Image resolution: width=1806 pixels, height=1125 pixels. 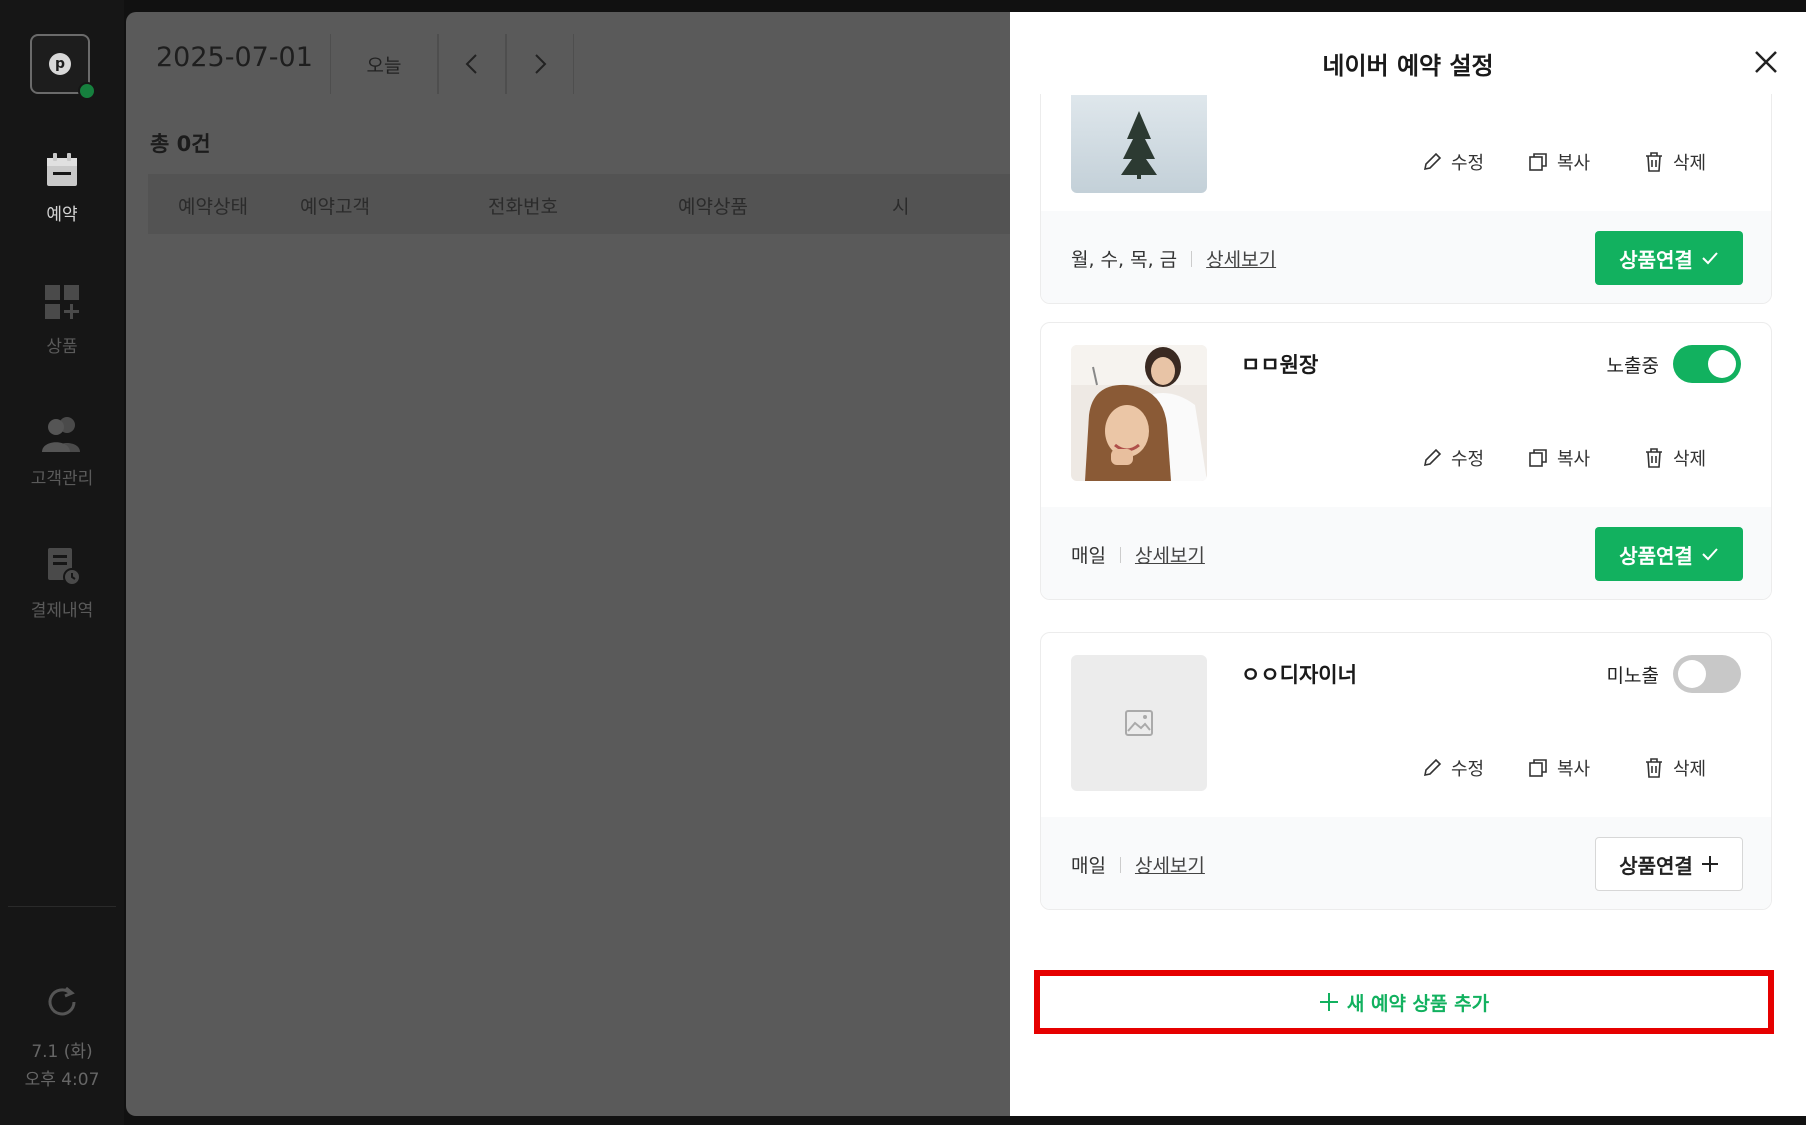 I want to click on column-header: 예약상태, so click(x=213, y=207).